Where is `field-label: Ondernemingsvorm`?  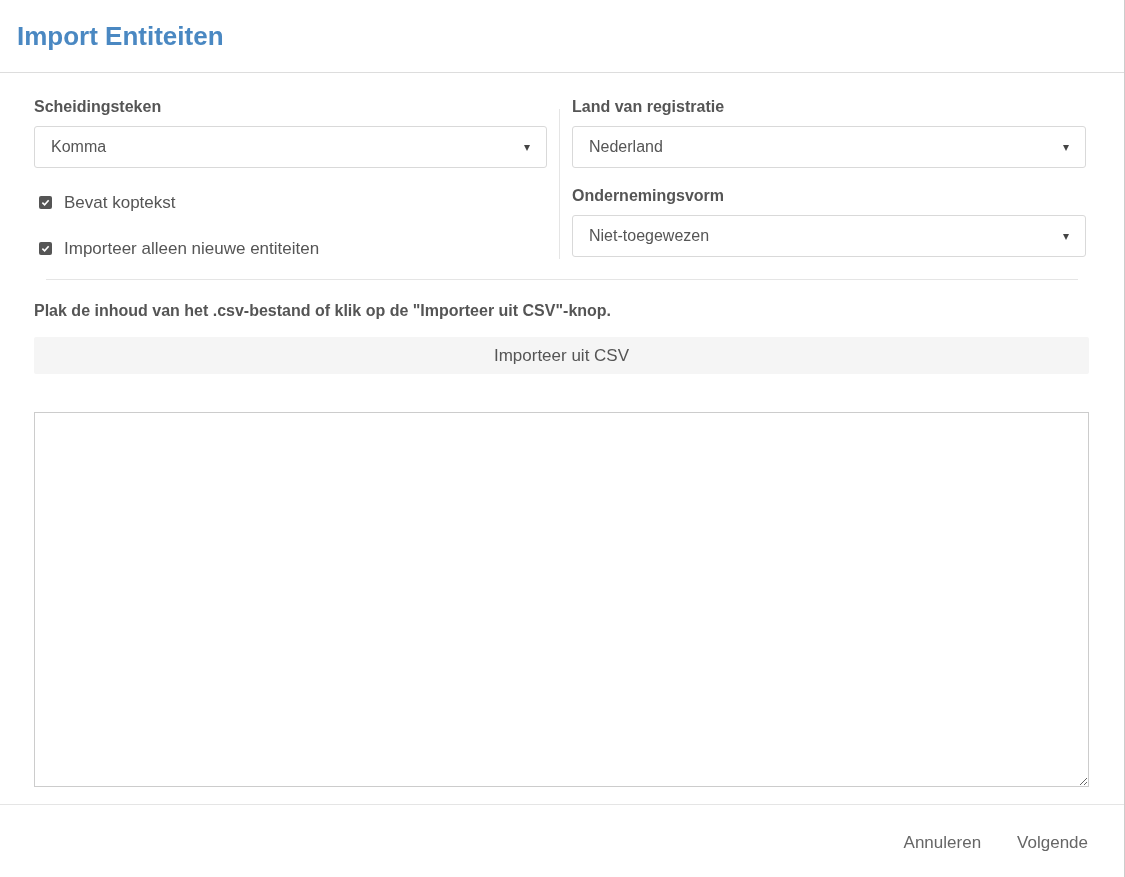
field-label: Ondernemingsvorm is located at coordinates (649, 196).